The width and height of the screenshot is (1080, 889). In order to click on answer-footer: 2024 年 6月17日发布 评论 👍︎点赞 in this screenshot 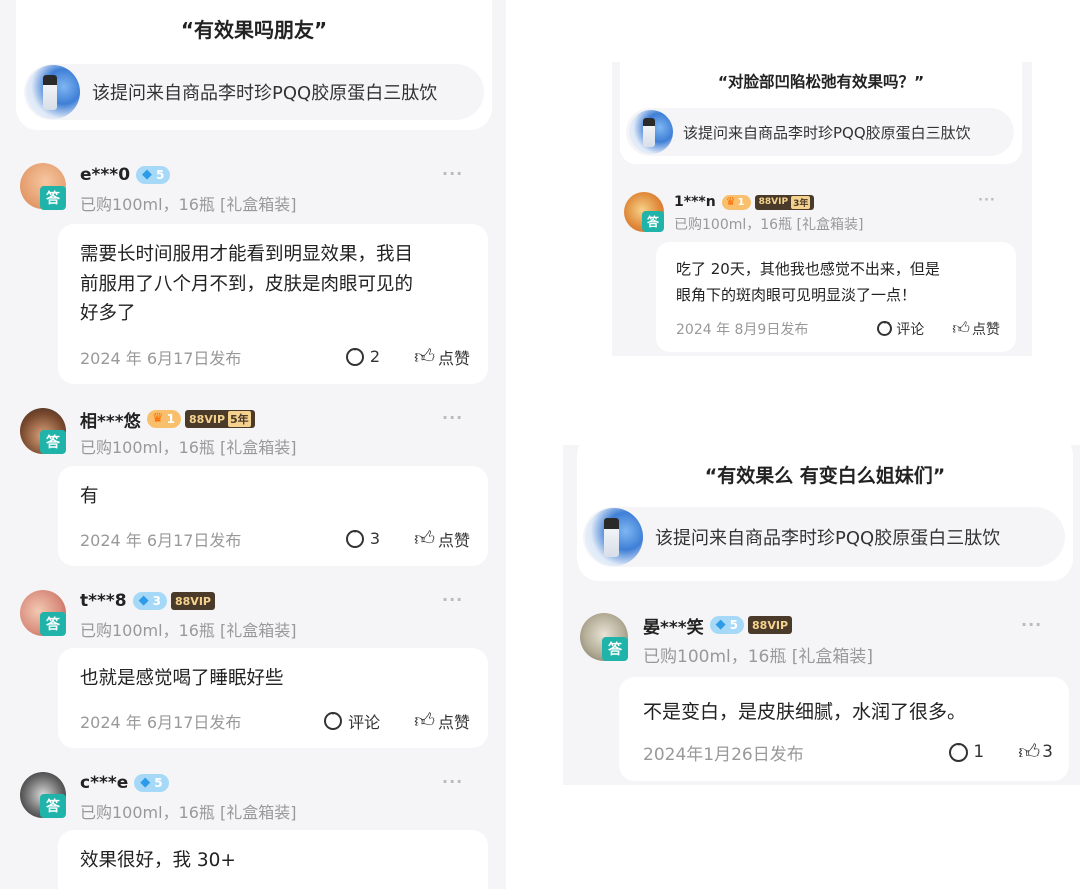, I will do `click(275, 720)`.